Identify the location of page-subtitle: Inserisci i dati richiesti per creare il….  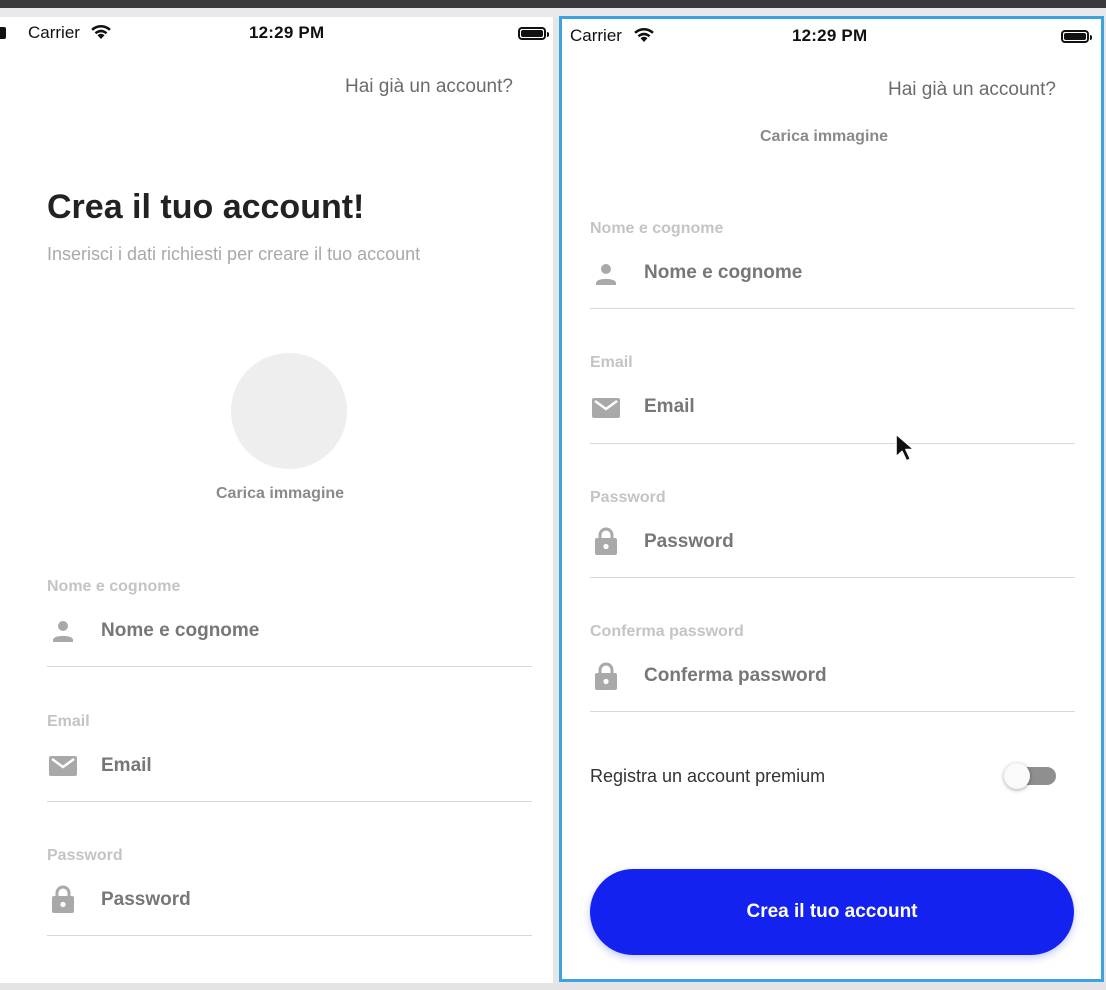
(234, 254).